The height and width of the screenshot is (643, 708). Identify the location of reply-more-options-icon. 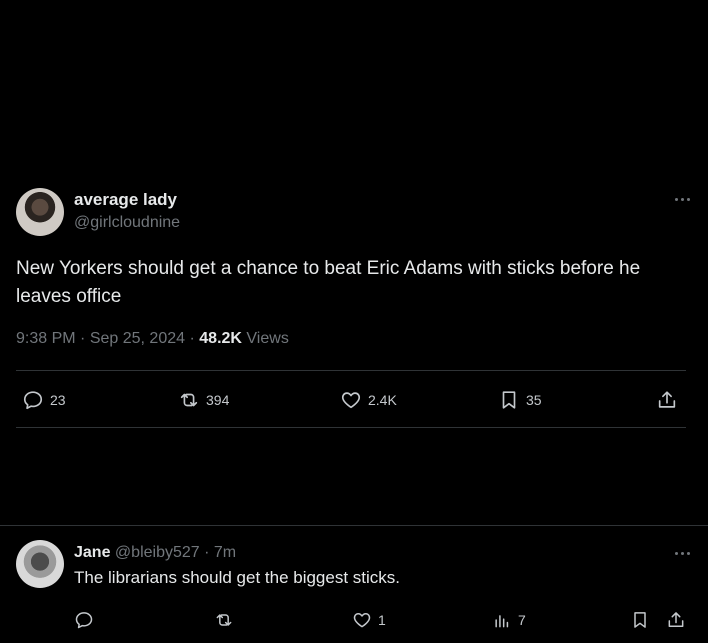
(682, 553).